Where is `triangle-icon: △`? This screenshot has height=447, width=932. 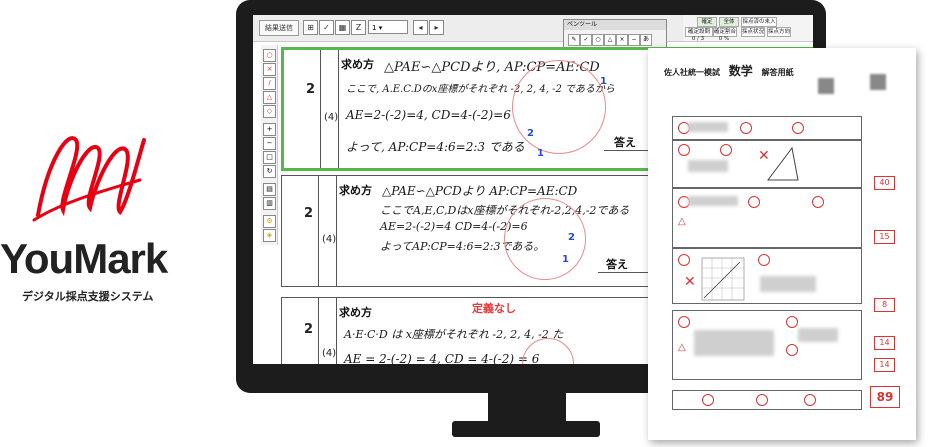 triangle-icon: △ is located at coordinates (610, 40).